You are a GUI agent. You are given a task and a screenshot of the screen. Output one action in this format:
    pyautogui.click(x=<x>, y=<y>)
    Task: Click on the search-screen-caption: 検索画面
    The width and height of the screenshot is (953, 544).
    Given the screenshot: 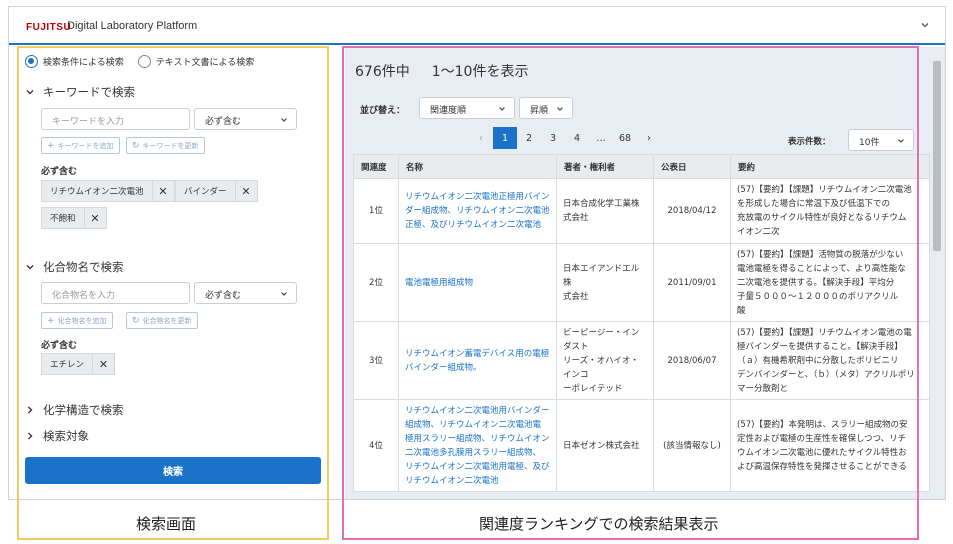 What is the action you would take?
    pyautogui.click(x=166, y=524)
    